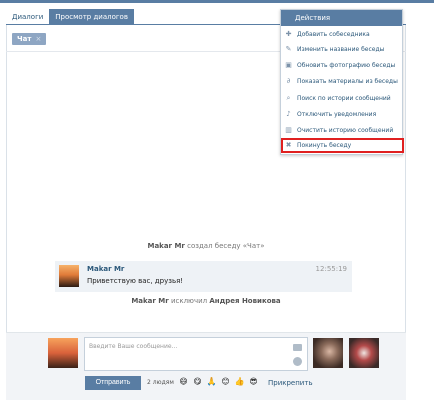 The width and height of the screenshot is (434, 416). Describe the element at coordinates (288, 145) in the screenshot. I see `close-icon: ✖` at that location.